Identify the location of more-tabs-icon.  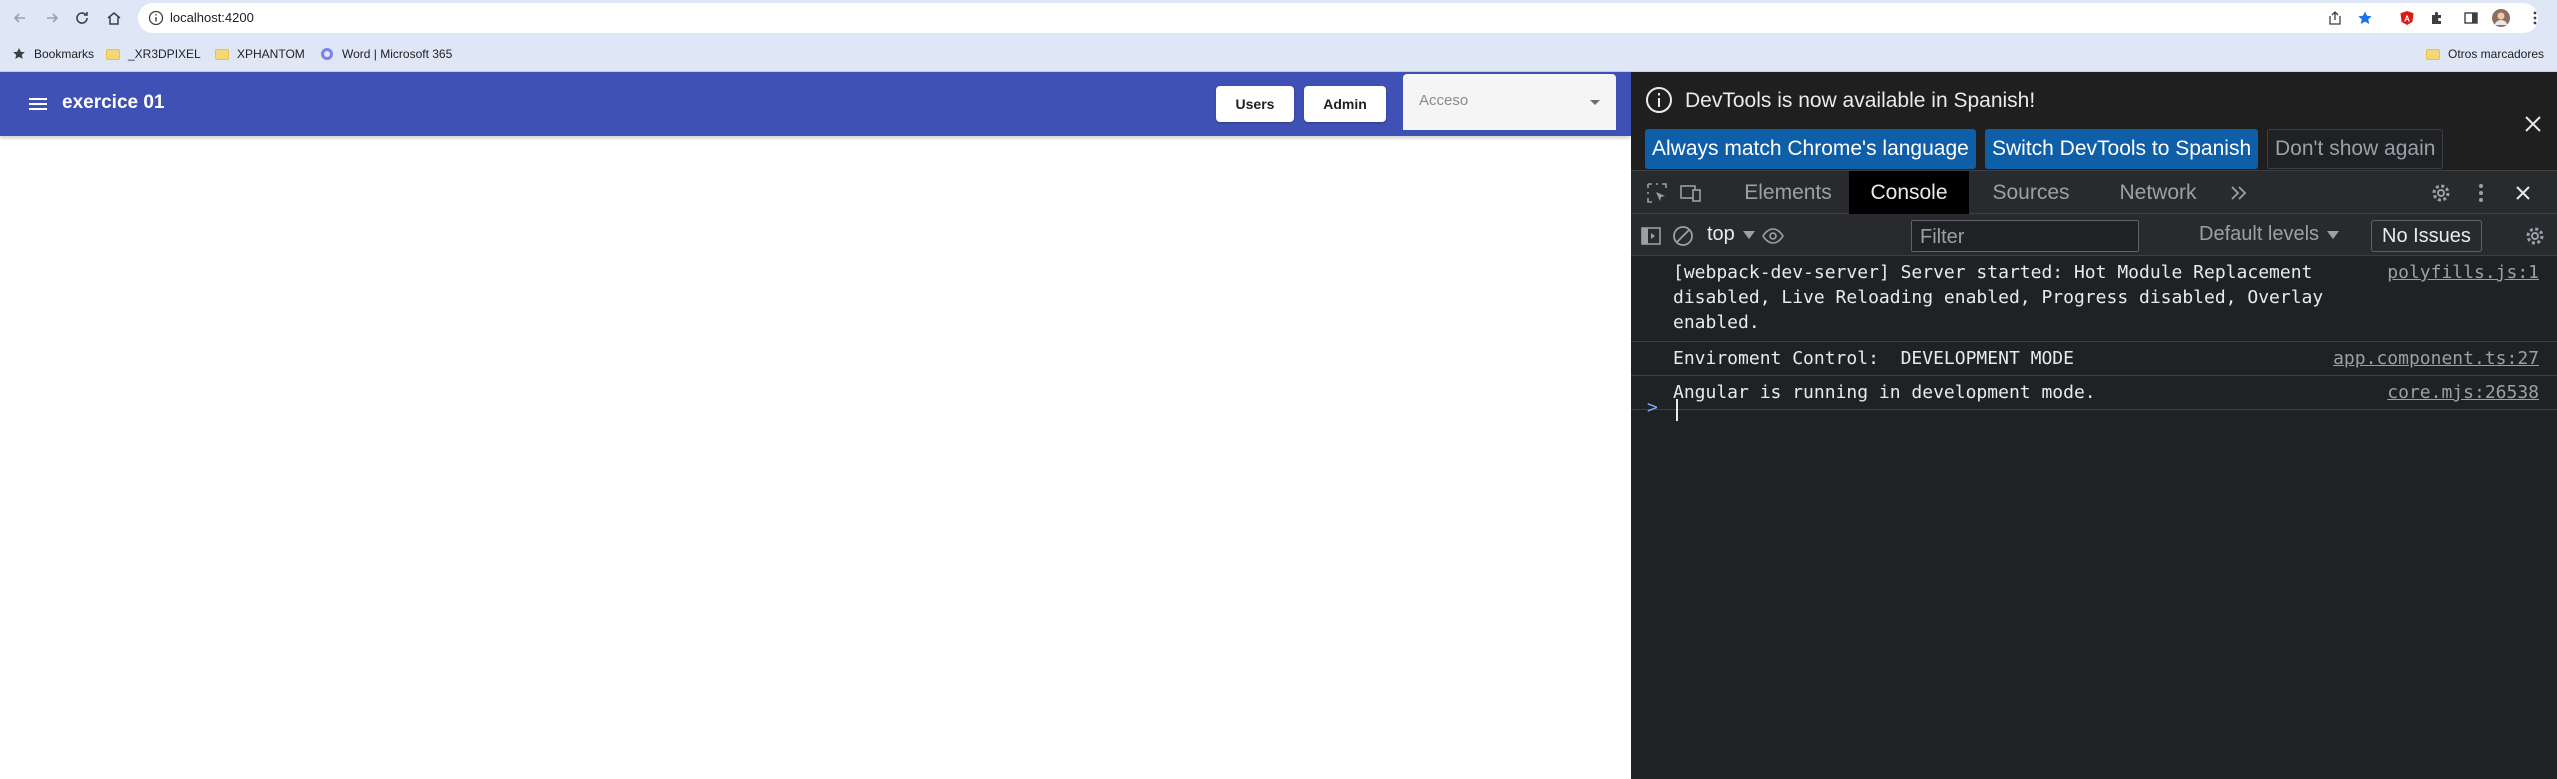
(2239, 193).